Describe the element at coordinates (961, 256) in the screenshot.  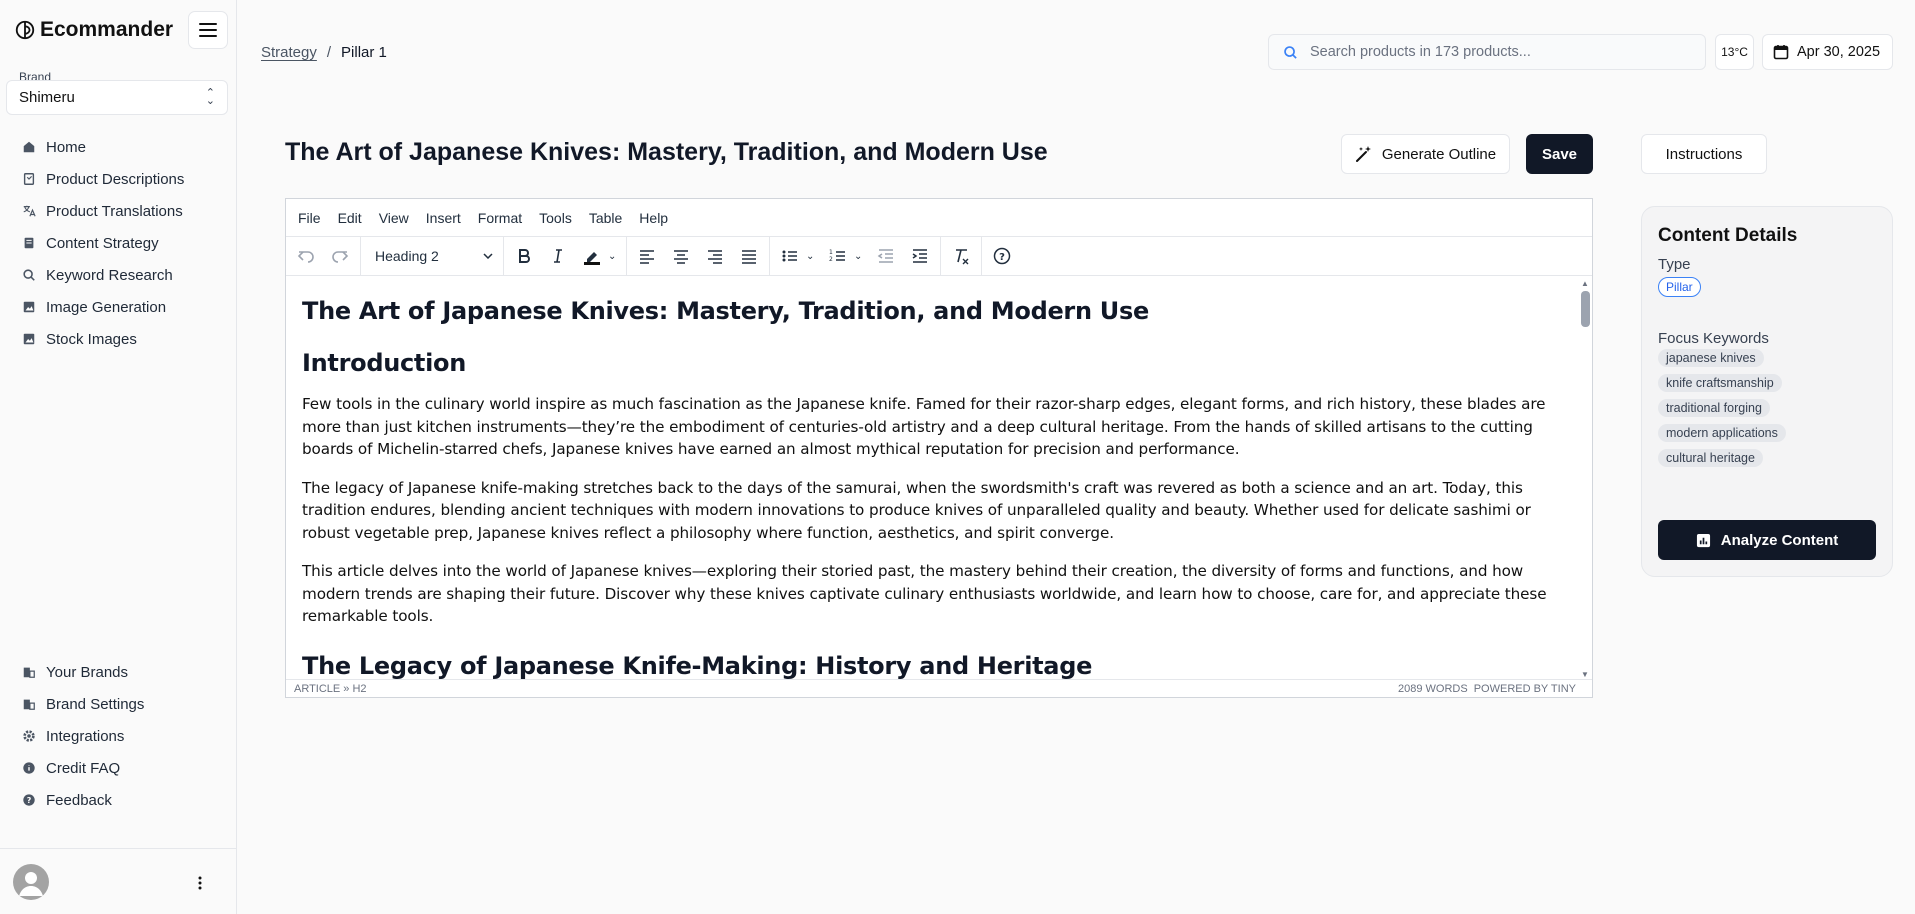
I see `clear-formatting-button` at that location.